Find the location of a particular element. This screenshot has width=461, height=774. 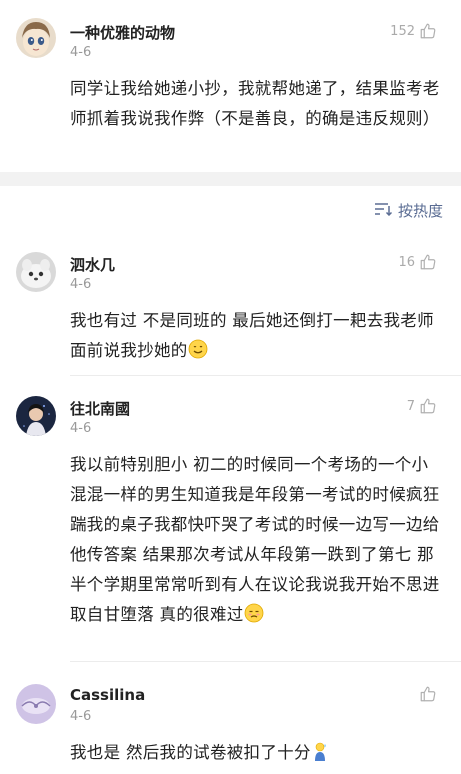

comment-text-block: 我也是 然后我的试卷被扣了十分 is located at coordinates (256, 754).